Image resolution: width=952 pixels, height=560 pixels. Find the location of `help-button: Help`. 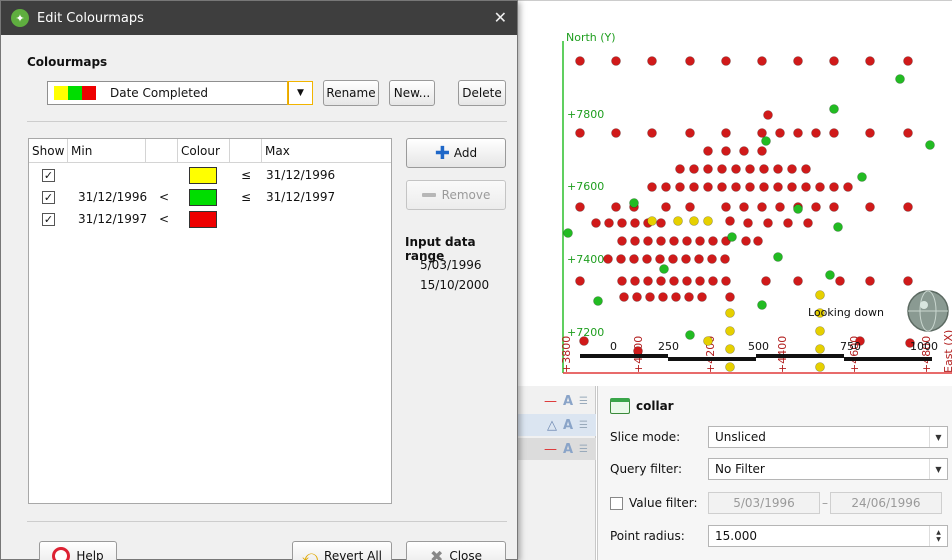

help-button: Help is located at coordinates (78, 550).